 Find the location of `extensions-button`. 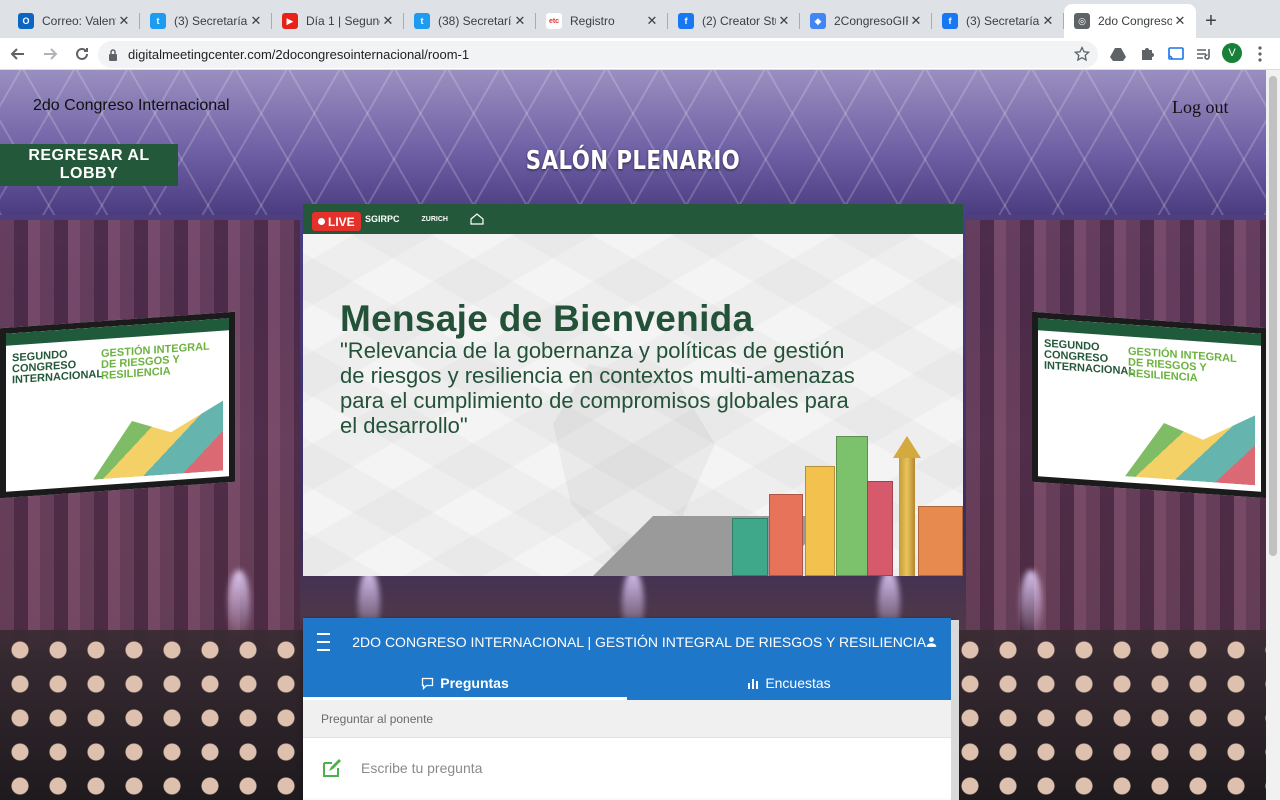

extensions-button is located at coordinates (1147, 54).